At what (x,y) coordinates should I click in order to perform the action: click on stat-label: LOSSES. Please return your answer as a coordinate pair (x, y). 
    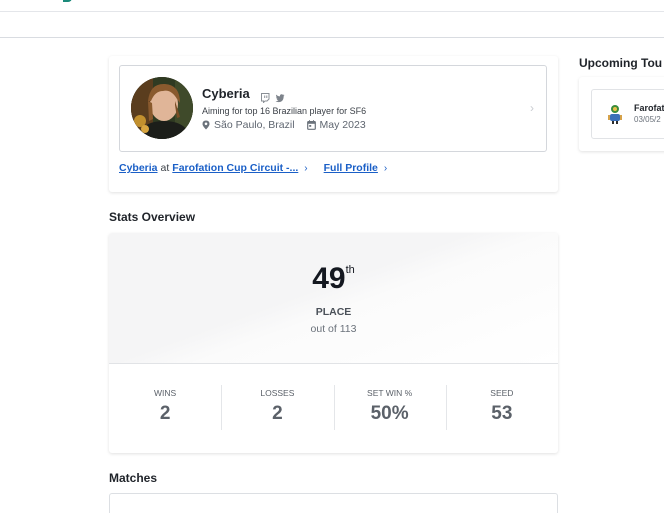
    Looking at the image, I should click on (277, 393).